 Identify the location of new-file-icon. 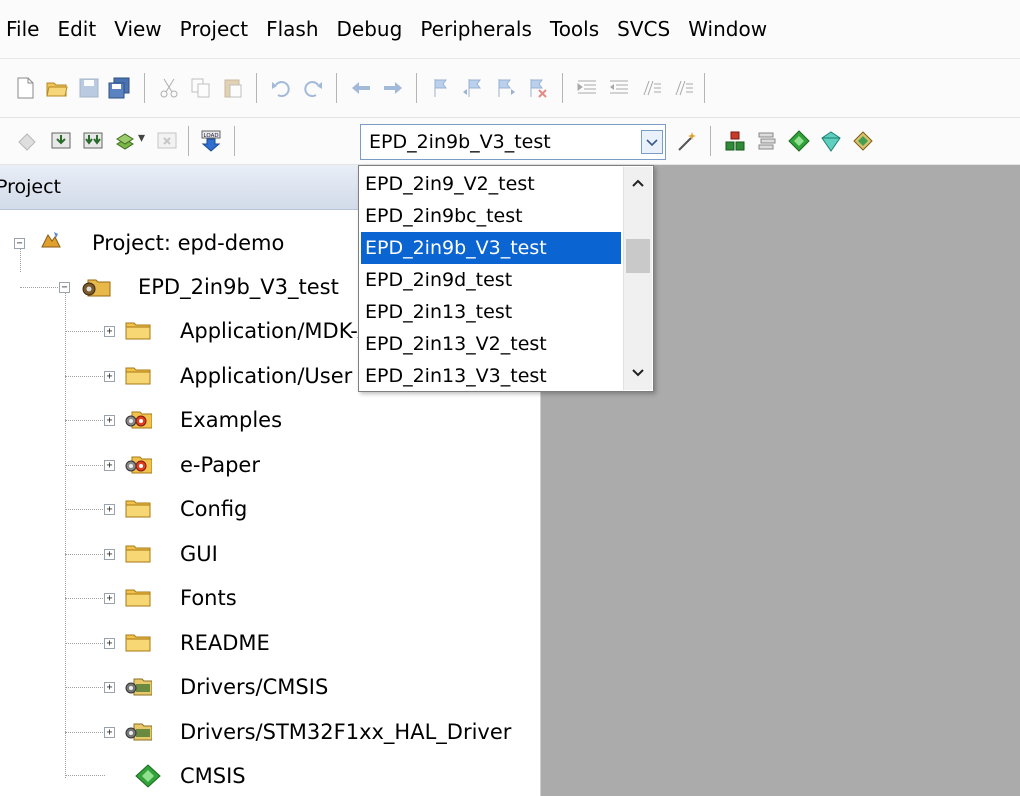
(25, 88).